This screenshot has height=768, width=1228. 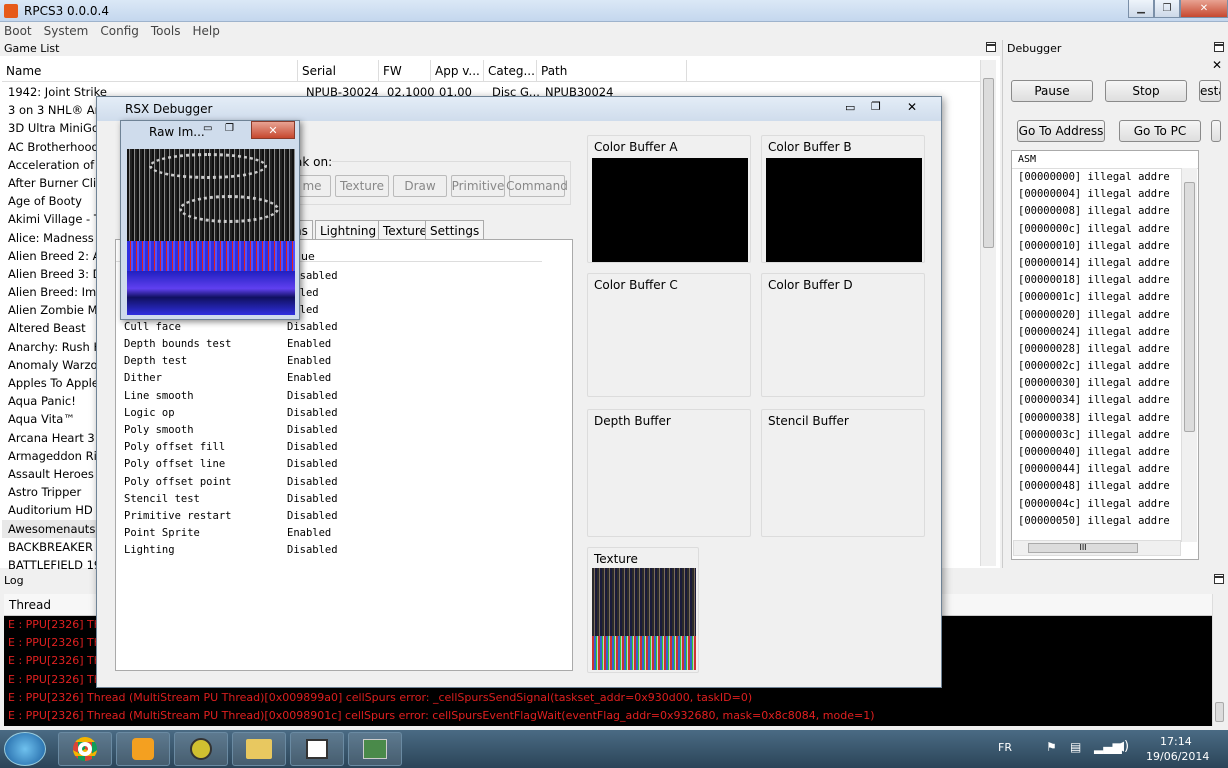 What do you see at coordinates (1219, 660) in the screenshot?
I see `log-scrollbar` at bounding box center [1219, 660].